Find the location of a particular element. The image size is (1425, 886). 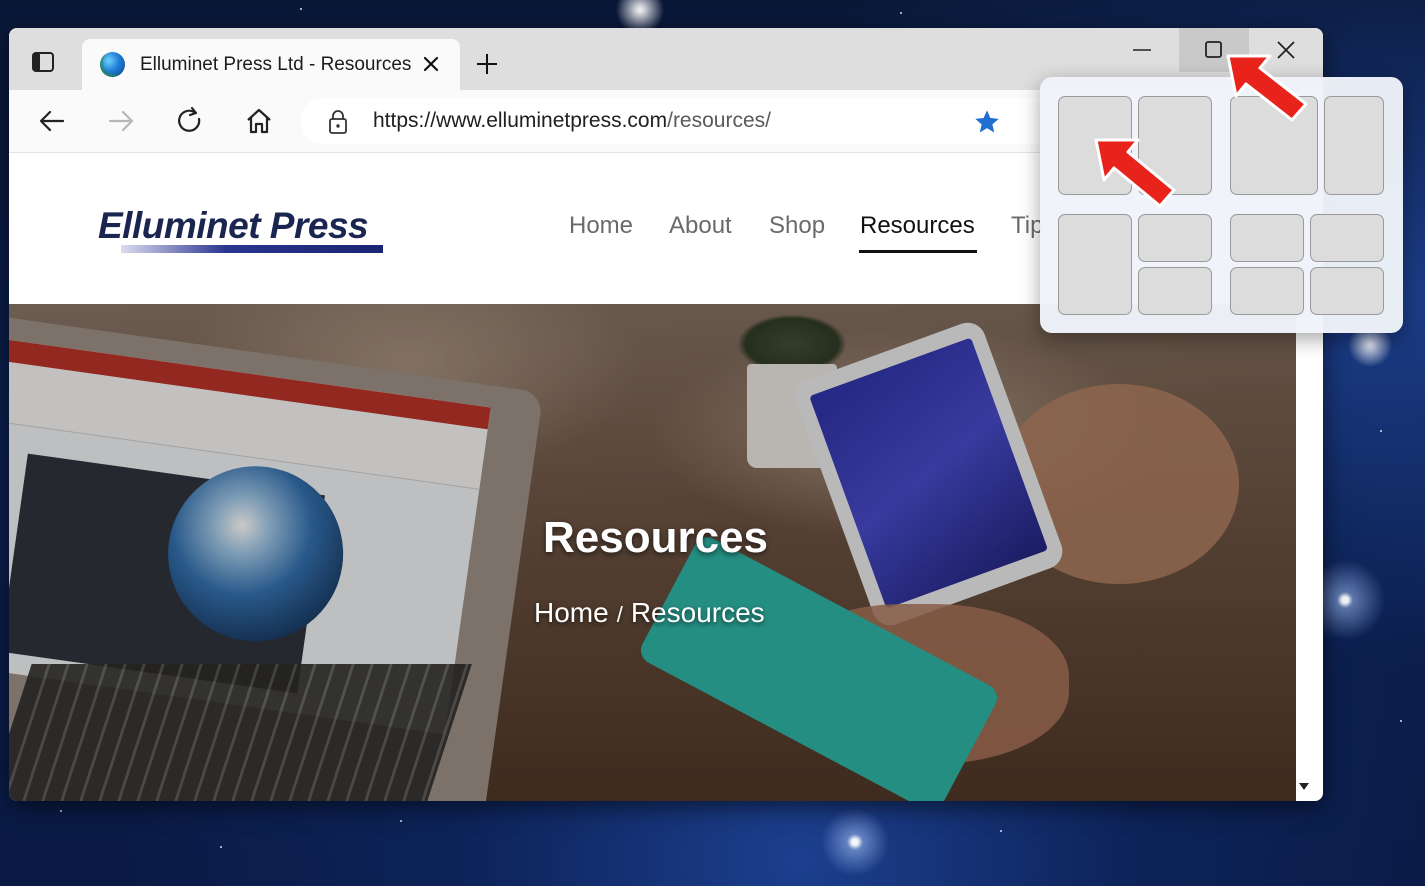

breadcrumb: Home / Resources is located at coordinates (649, 613).